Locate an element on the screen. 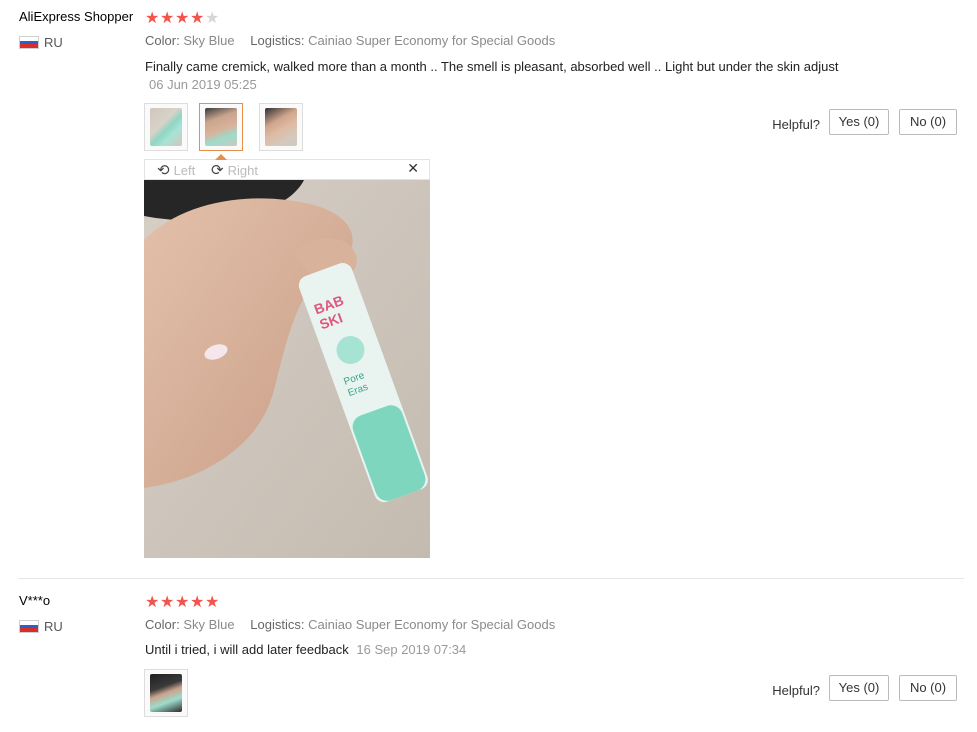  reviewer-name: AliExpress Shopper is located at coordinates (76, 16).